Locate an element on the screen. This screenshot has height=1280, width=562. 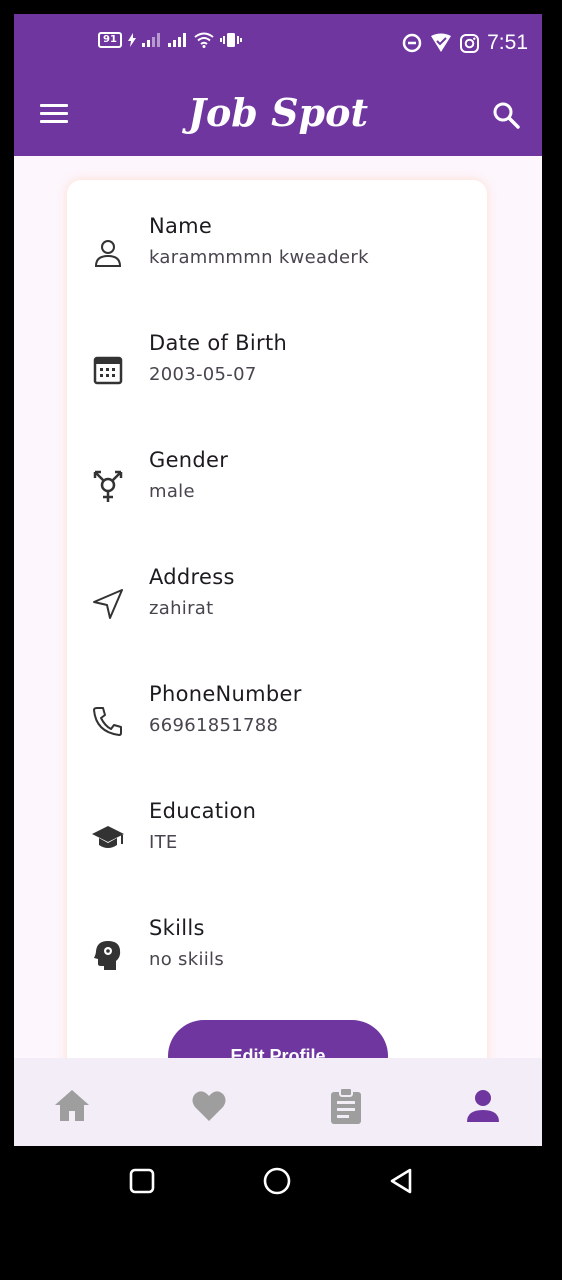
navigation-arrow-icon is located at coordinates (108, 604).